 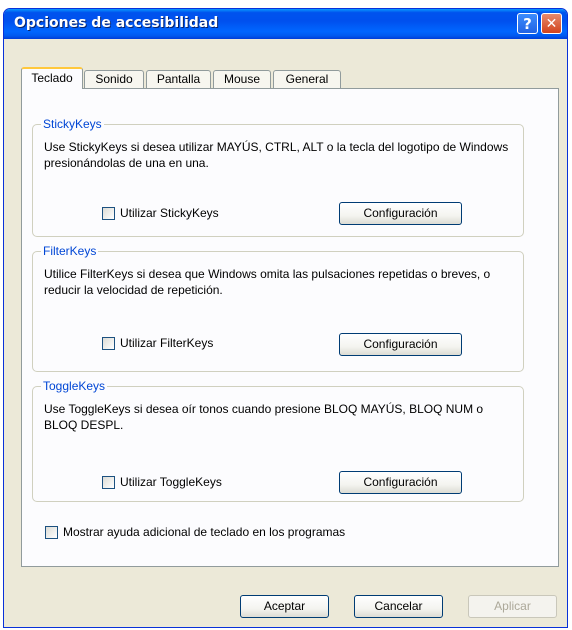 I want to click on tab-label: Teclado, so click(x=52, y=78).